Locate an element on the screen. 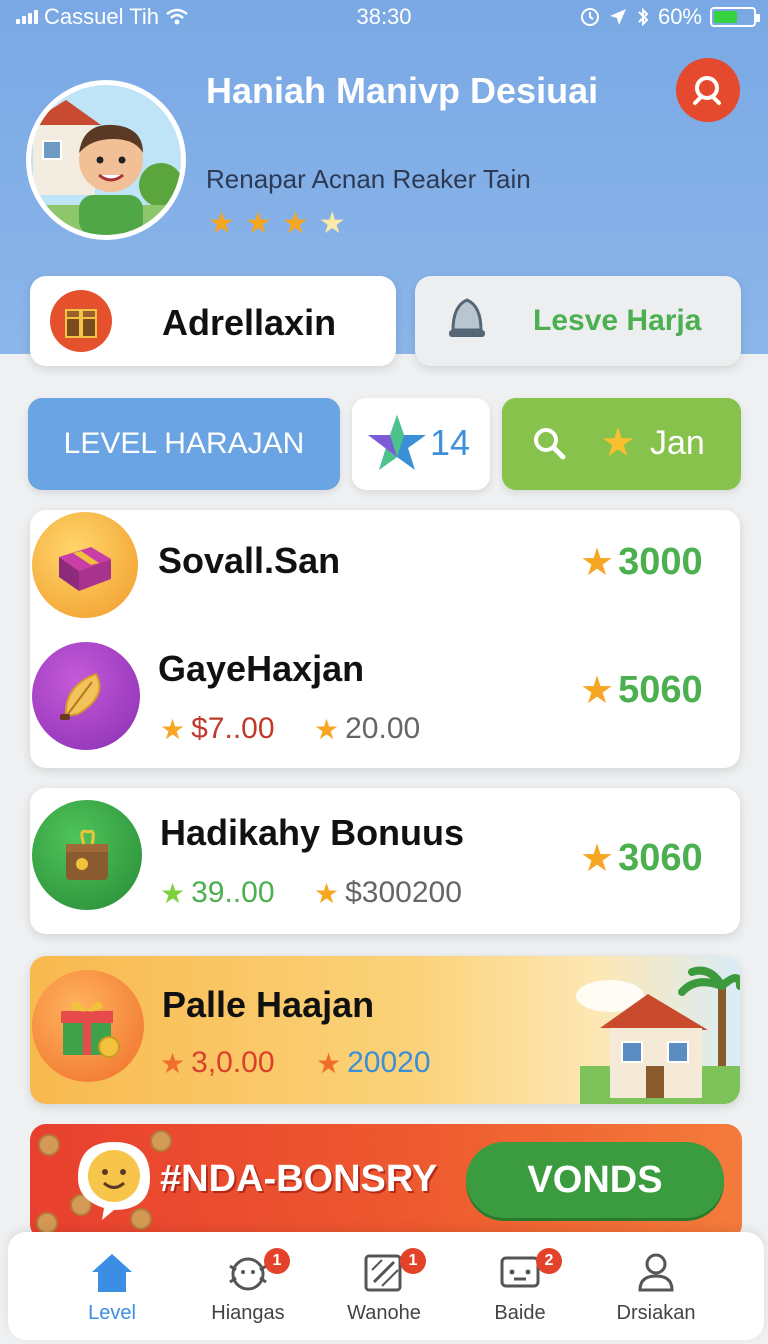  bonus-value: ★ 3060 is located at coordinates (641, 858).